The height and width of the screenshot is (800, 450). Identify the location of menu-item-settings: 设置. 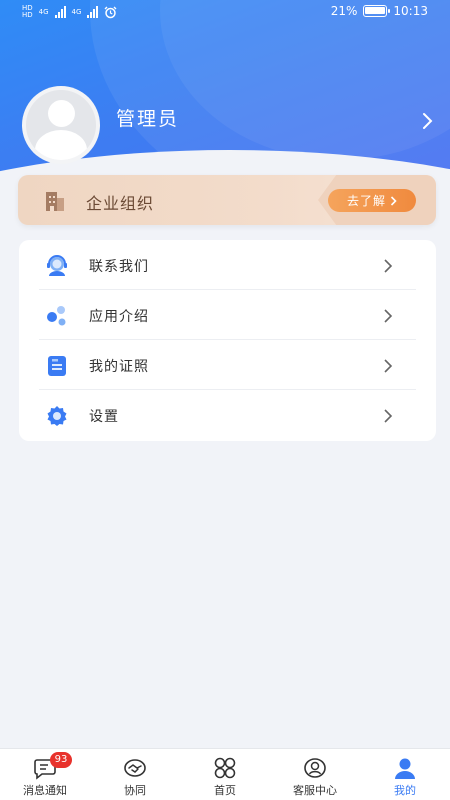
(227, 415).